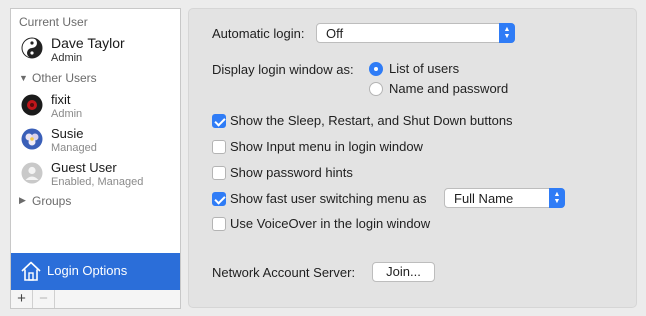  What do you see at coordinates (97, 182) in the screenshot?
I see `user-role: Enabled, Managed` at bounding box center [97, 182].